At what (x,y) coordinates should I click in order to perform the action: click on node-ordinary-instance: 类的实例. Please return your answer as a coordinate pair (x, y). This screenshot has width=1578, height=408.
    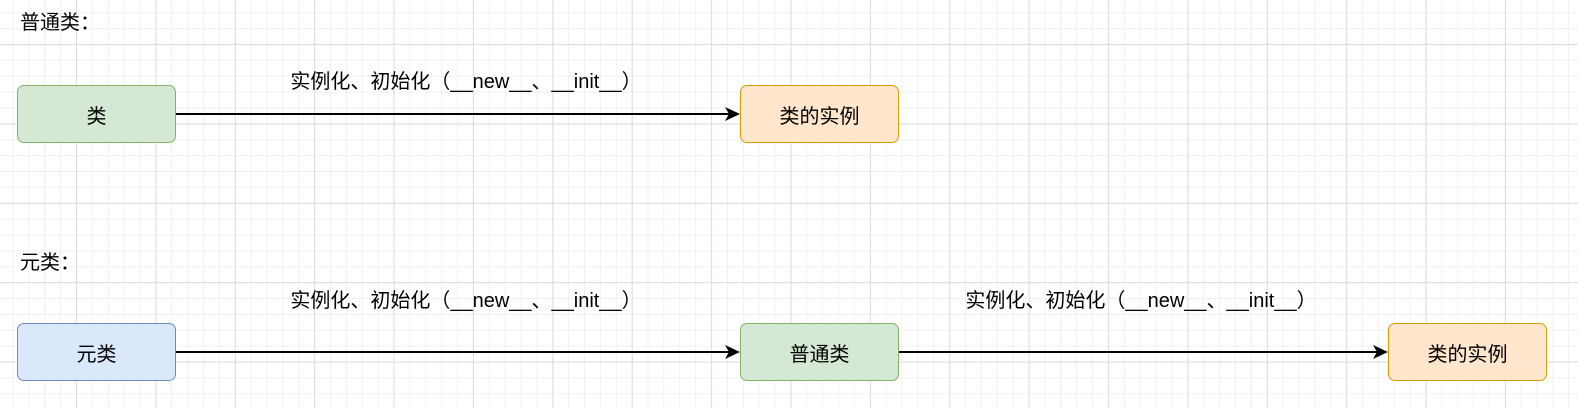
    Looking at the image, I should click on (1467, 352).